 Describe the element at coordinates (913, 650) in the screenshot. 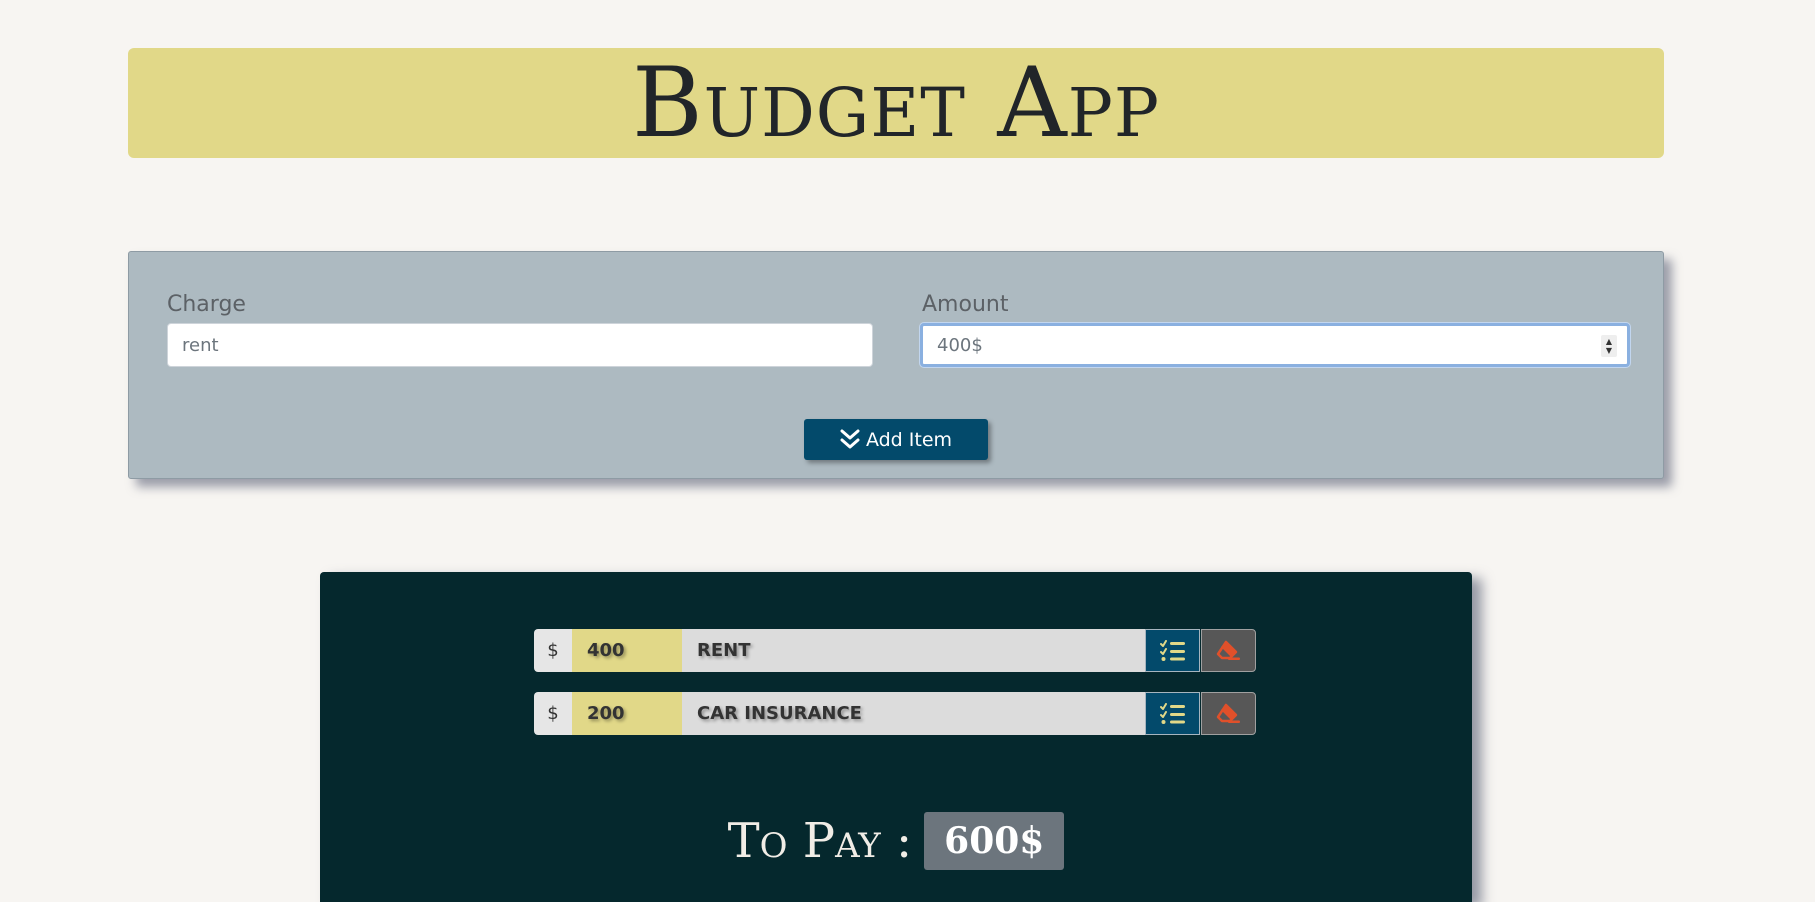

I see `item-charge: RENT` at that location.